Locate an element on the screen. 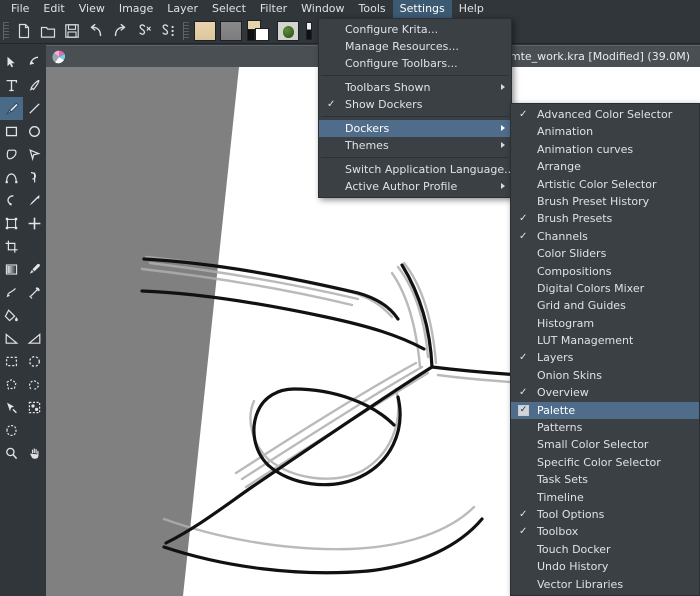 This screenshot has height=596, width=700. menubar-item-help: Help is located at coordinates (471, 9).